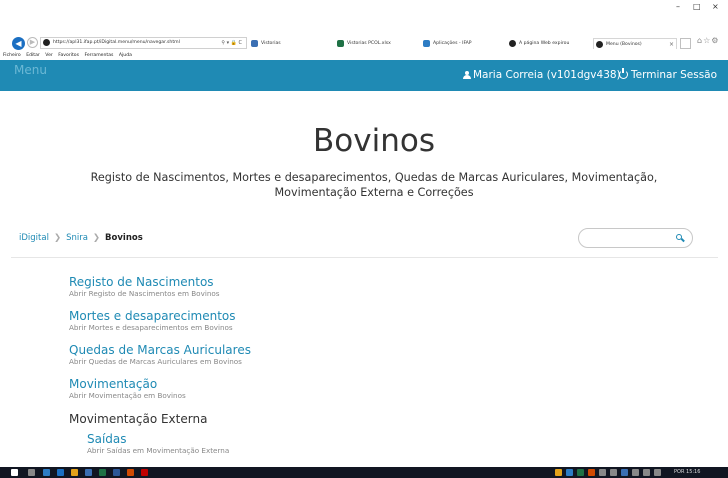  Describe the element at coordinates (271, 43) in the screenshot. I see `tab-label: Vistorias` at that location.